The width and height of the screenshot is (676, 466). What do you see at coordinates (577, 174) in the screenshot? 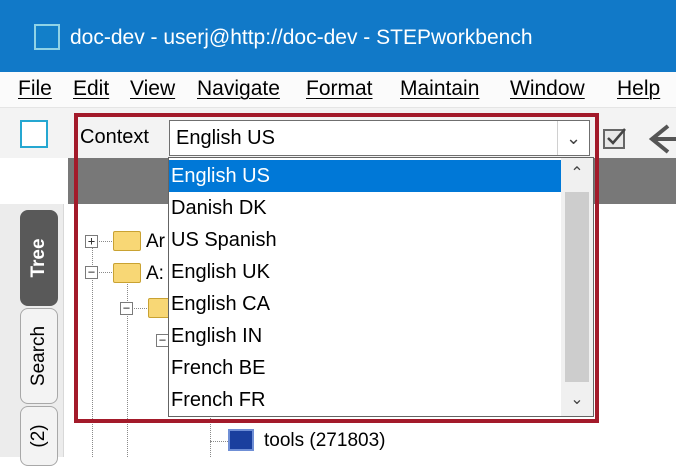
I see `chevron-up-icon: ⌃` at bounding box center [577, 174].